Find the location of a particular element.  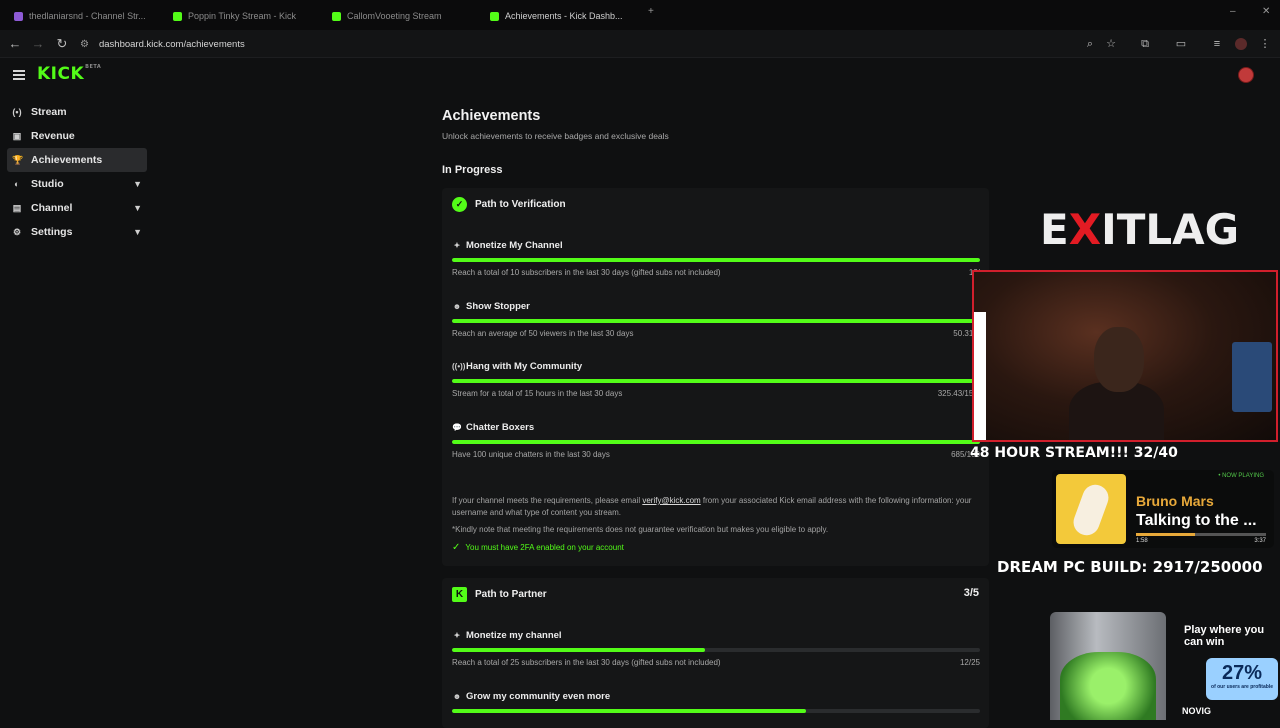

hamburger-menu-icon is located at coordinates (19, 75).